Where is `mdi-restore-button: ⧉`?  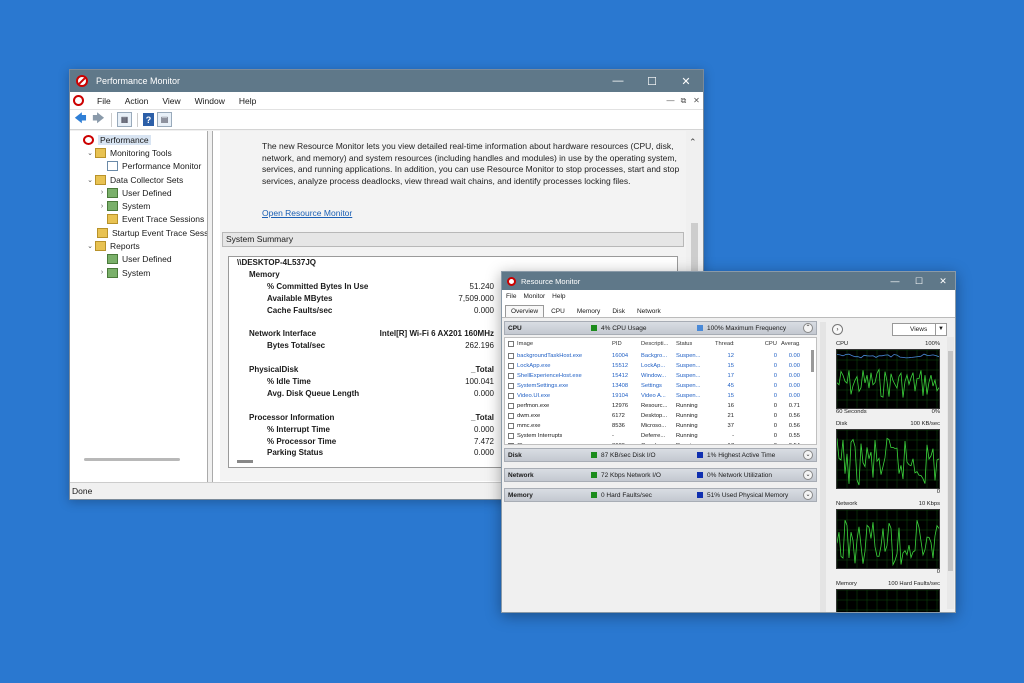 mdi-restore-button: ⧉ is located at coordinates (683, 101).